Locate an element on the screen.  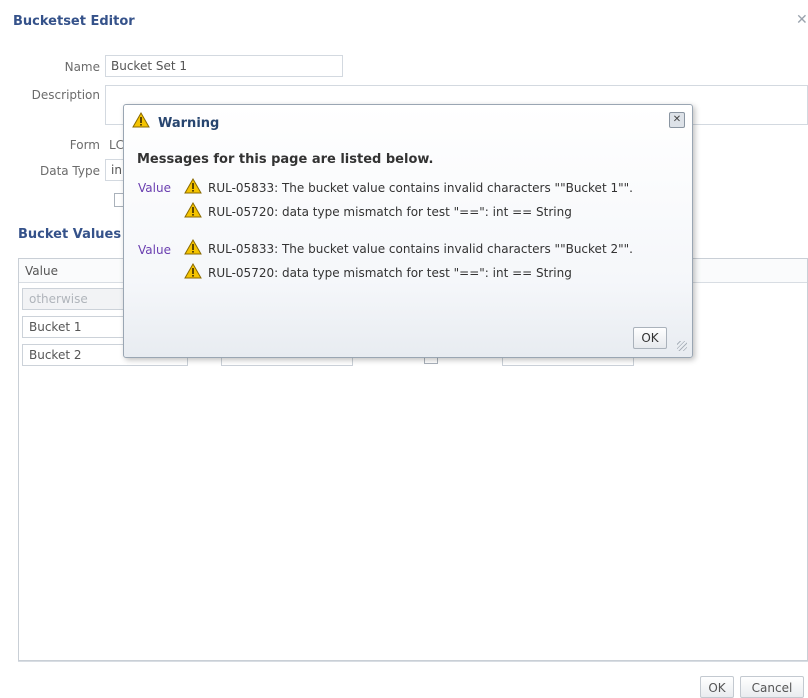
ok-button: OK is located at coordinates (717, 687).